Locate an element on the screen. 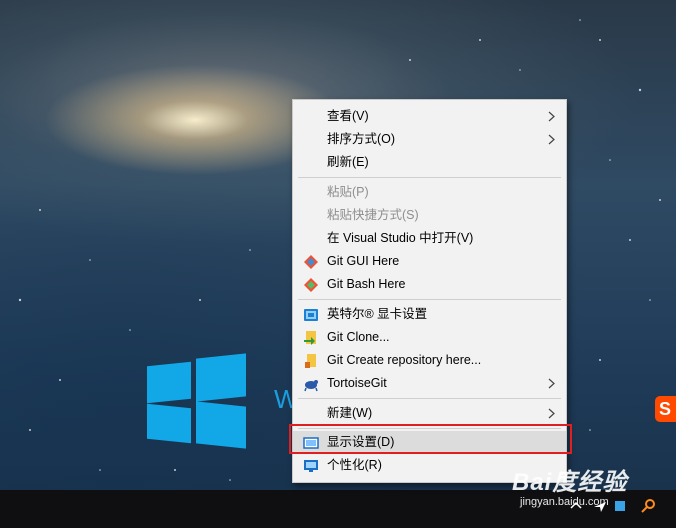 This screenshot has height=528, width=676. menu-item-sort-by: 排序方式(O) is located at coordinates (429, 139).